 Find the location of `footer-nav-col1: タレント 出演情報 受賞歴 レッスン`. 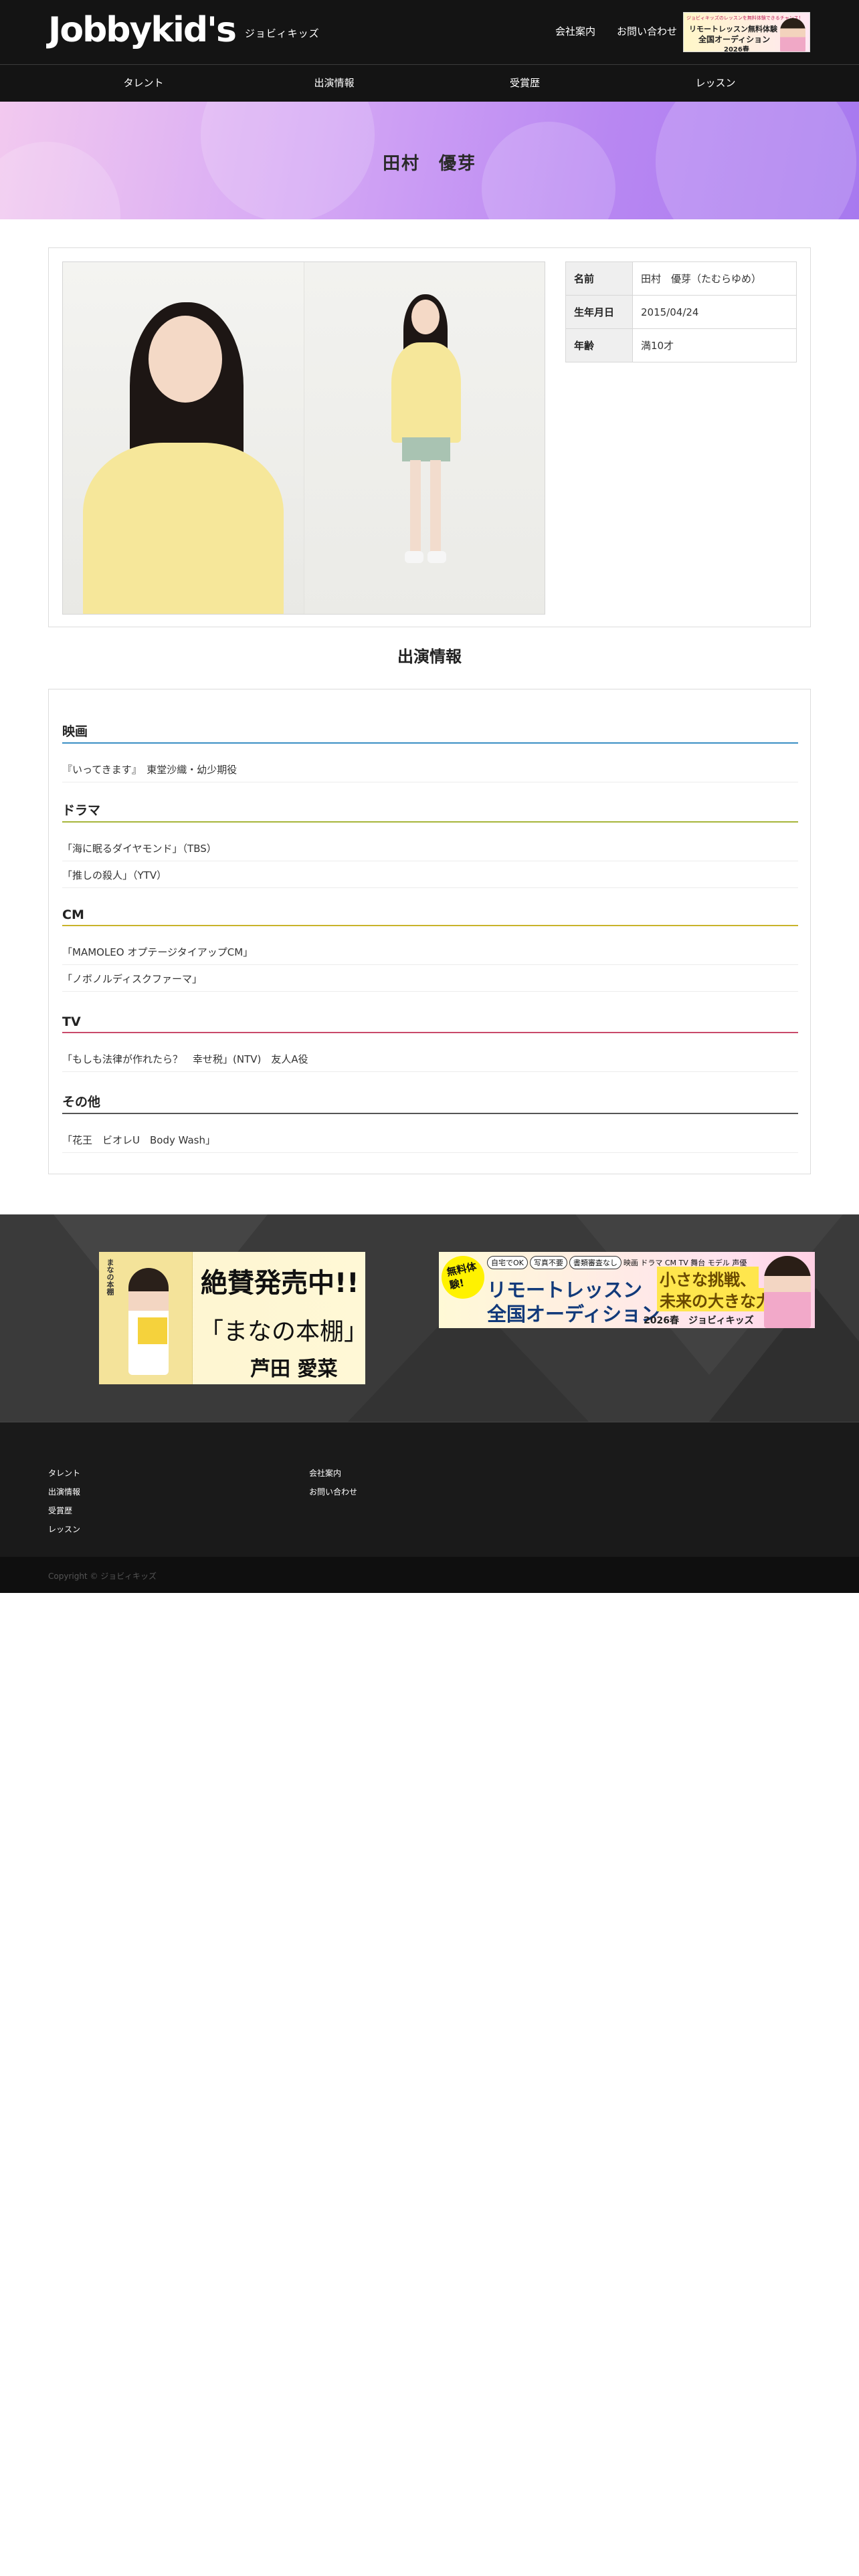

footer-nav-col1: タレント 出演情報 受賞歴 レッスン is located at coordinates (64, 1502).